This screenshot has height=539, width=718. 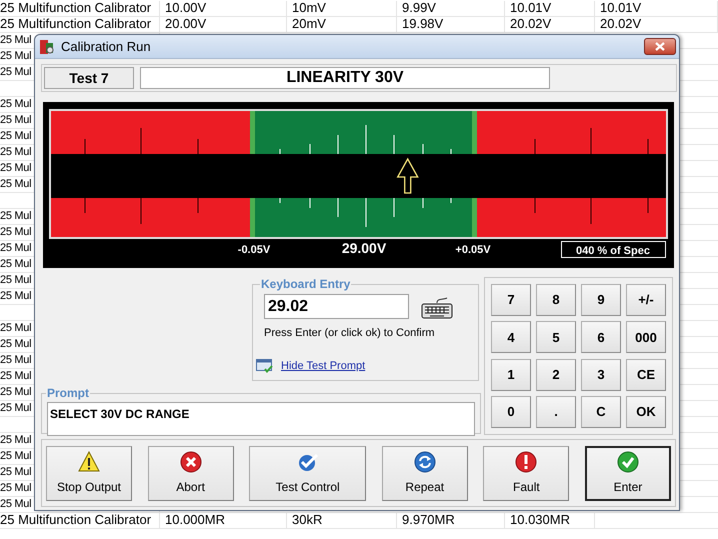 I want to click on action-button: Test Control, so click(x=307, y=473).